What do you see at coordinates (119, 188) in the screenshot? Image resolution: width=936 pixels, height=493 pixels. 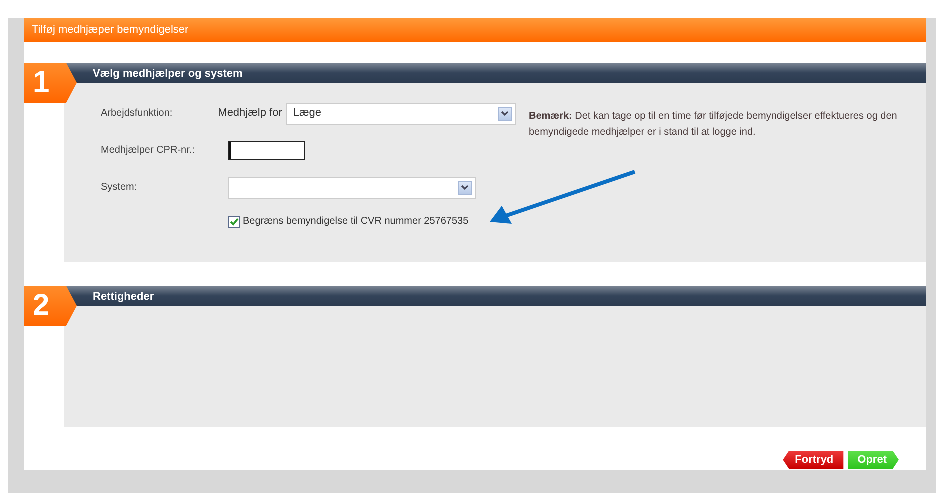 I see `field-label: System:` at bounding box center [119, 188].